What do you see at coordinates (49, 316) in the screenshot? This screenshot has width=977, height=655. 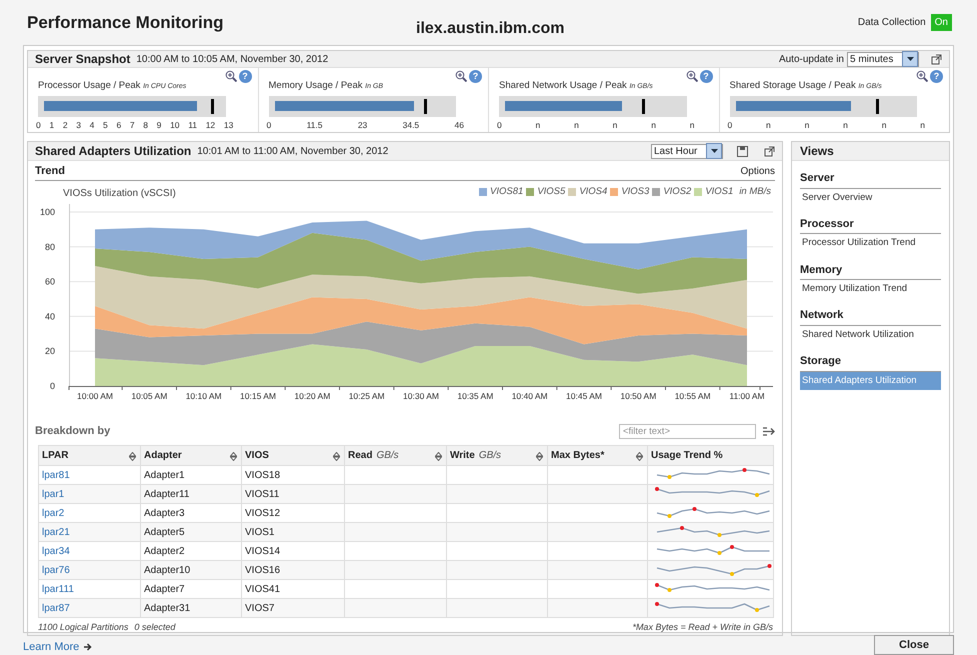 I see `axis-label: 40` at bounding box center [49, 316].